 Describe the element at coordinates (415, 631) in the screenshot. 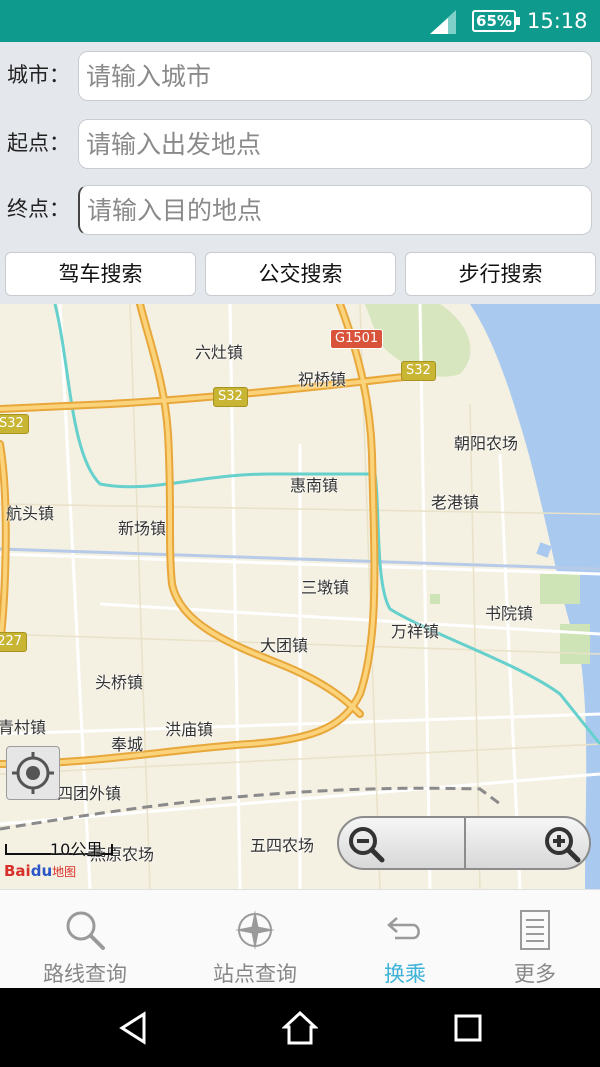

I see `place-label: 万祥镇` at that location.